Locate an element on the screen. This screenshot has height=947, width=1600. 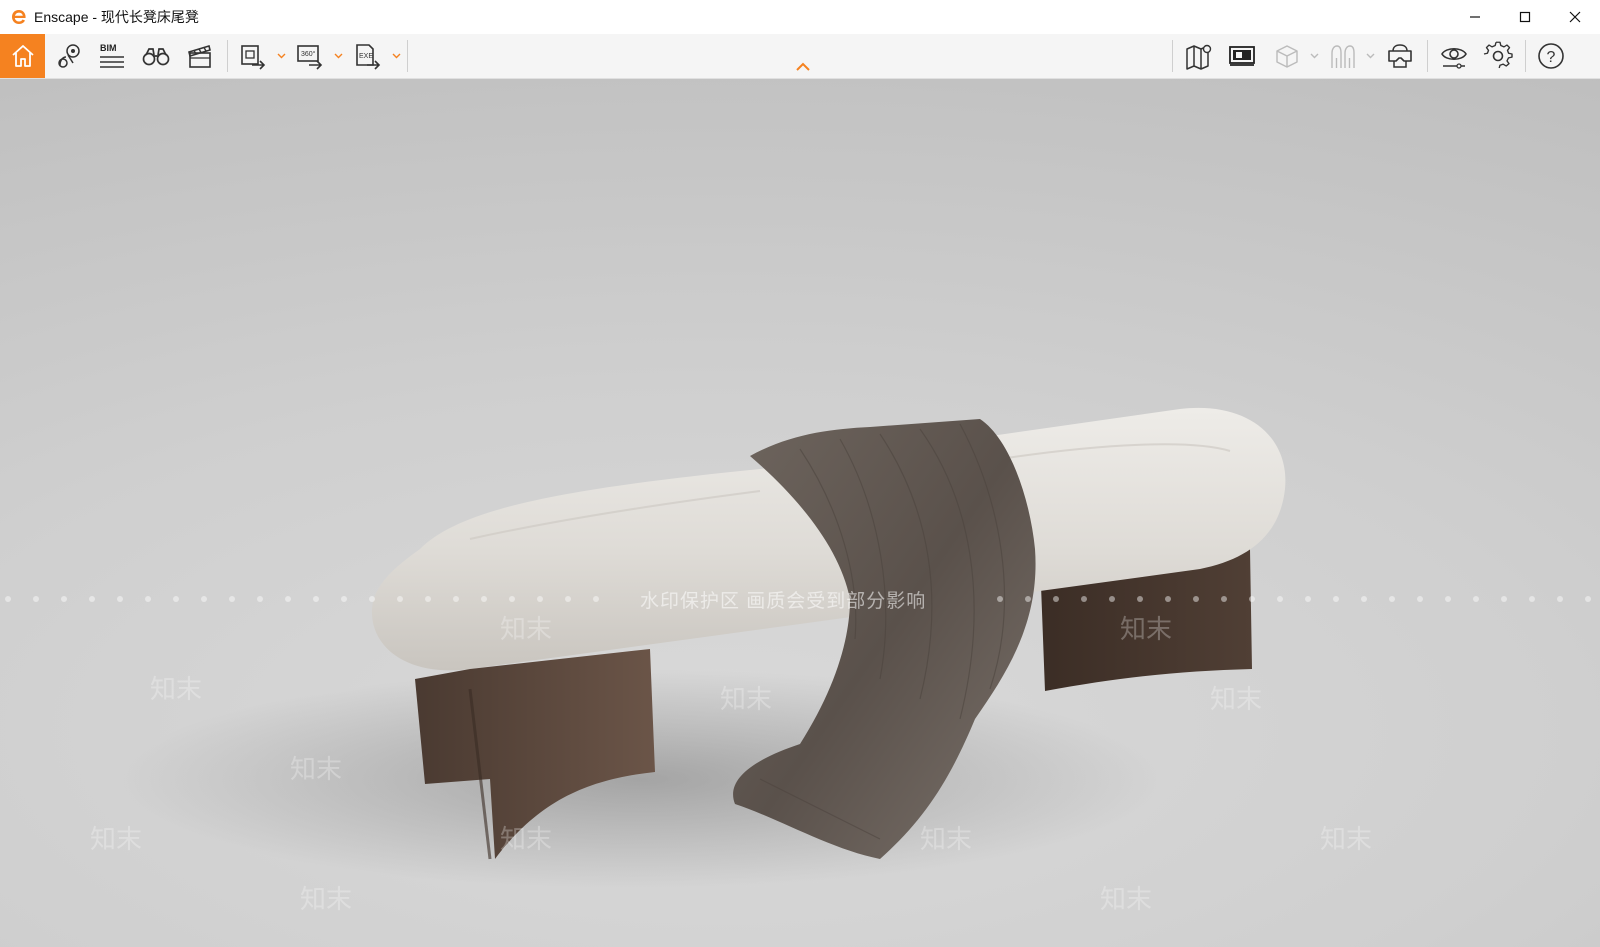
collapse-toolbar-caret-icon is located at coordinates (803, 66).